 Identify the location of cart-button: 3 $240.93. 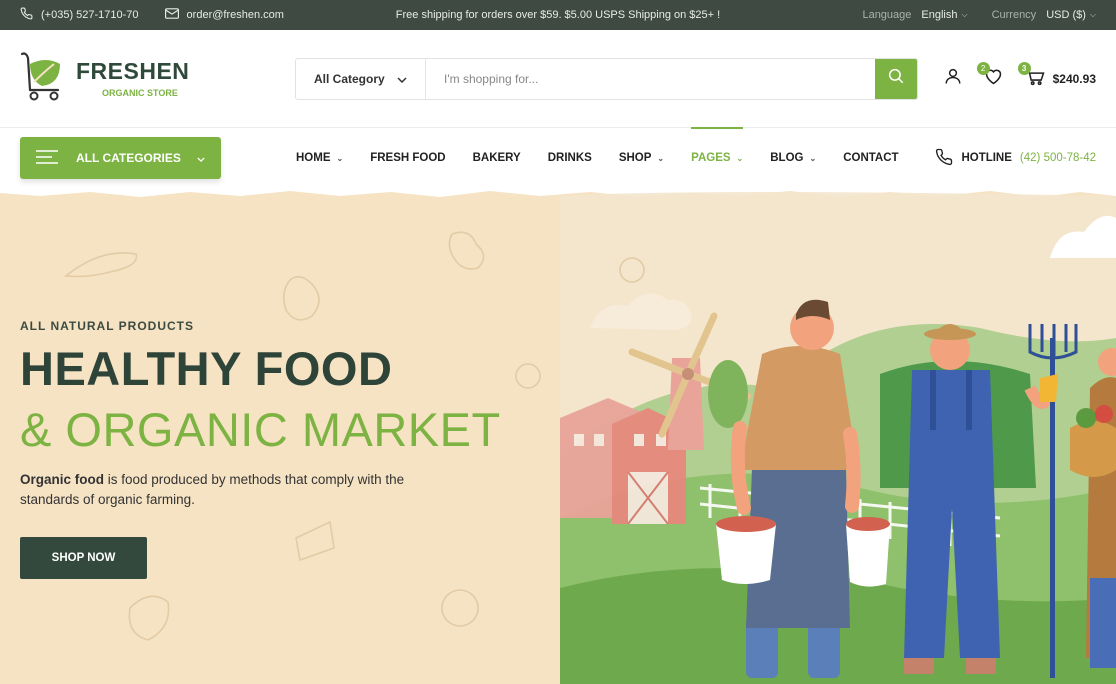
(1056, 75).